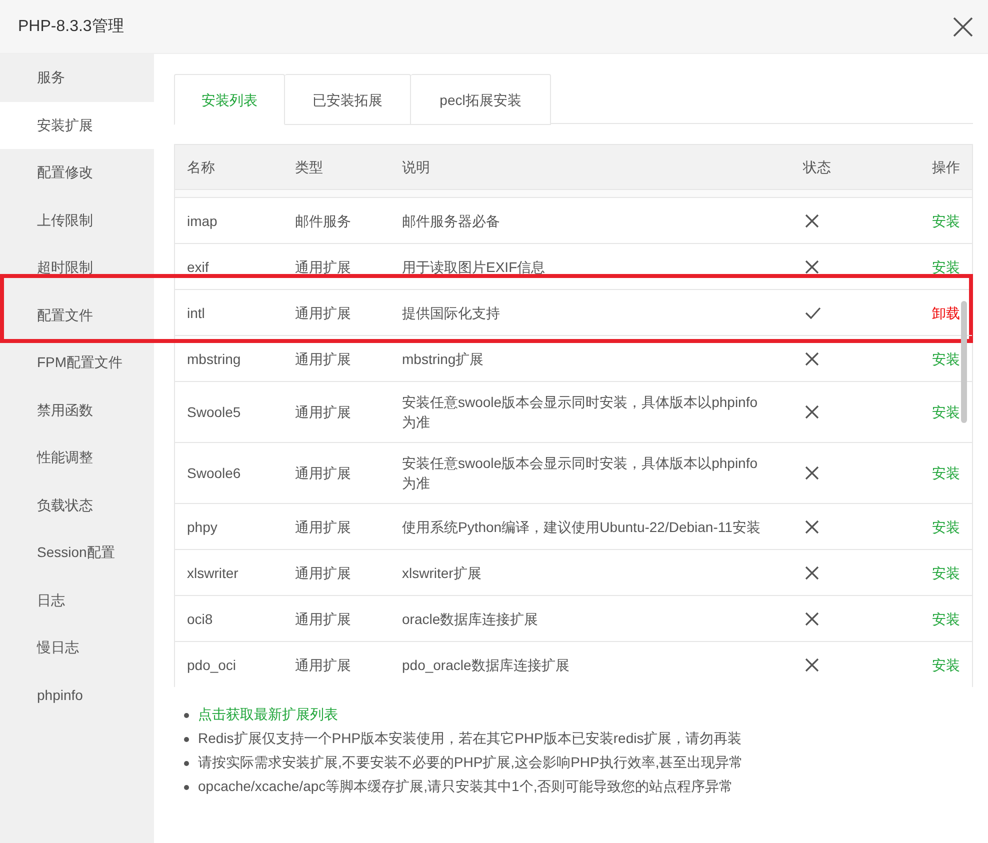 This screenshot has height=843, width=988. What do you see at coordinates (964, 362) in the screenshot?
I see `scrollbar-thumb` at bounding box center [964, 362].